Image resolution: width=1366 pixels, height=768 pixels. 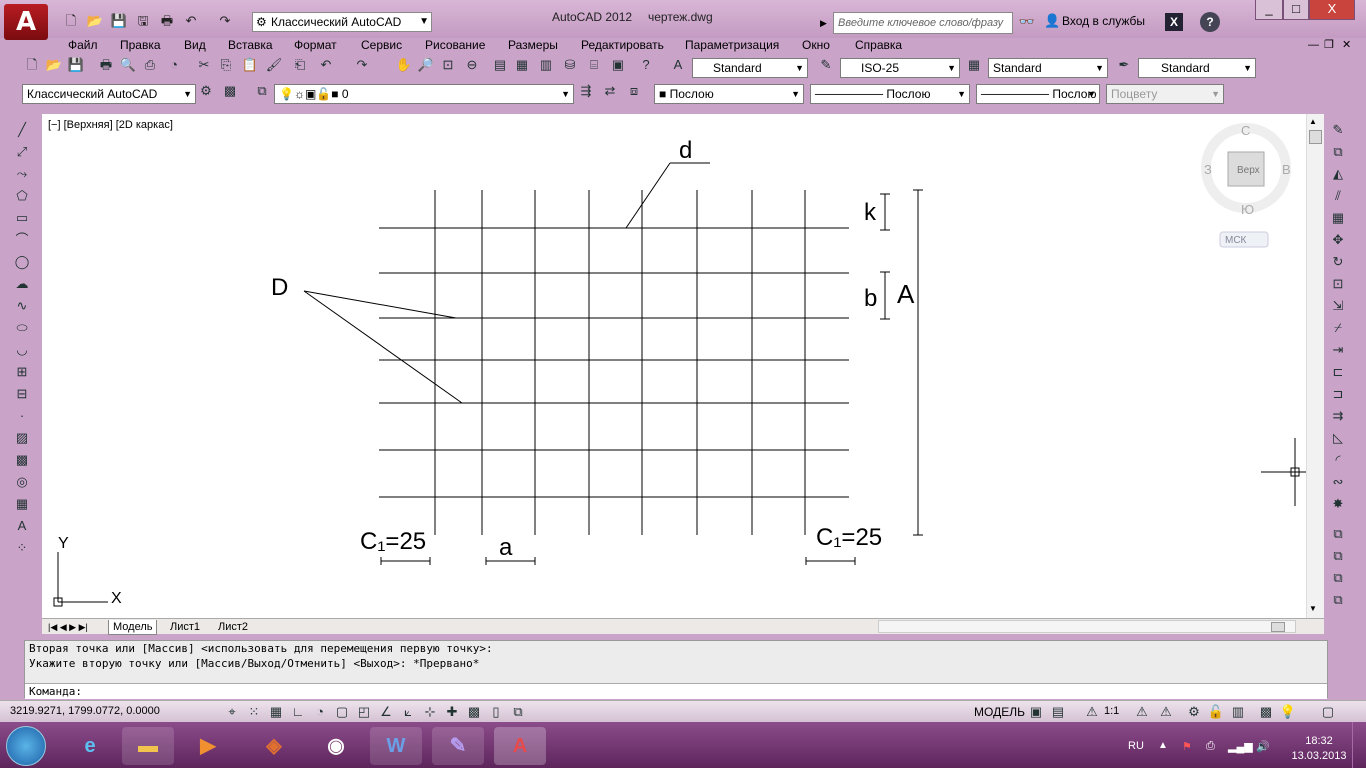 I want to click on layer-isolate-icon: ⧈, so click(x=634, y=91).